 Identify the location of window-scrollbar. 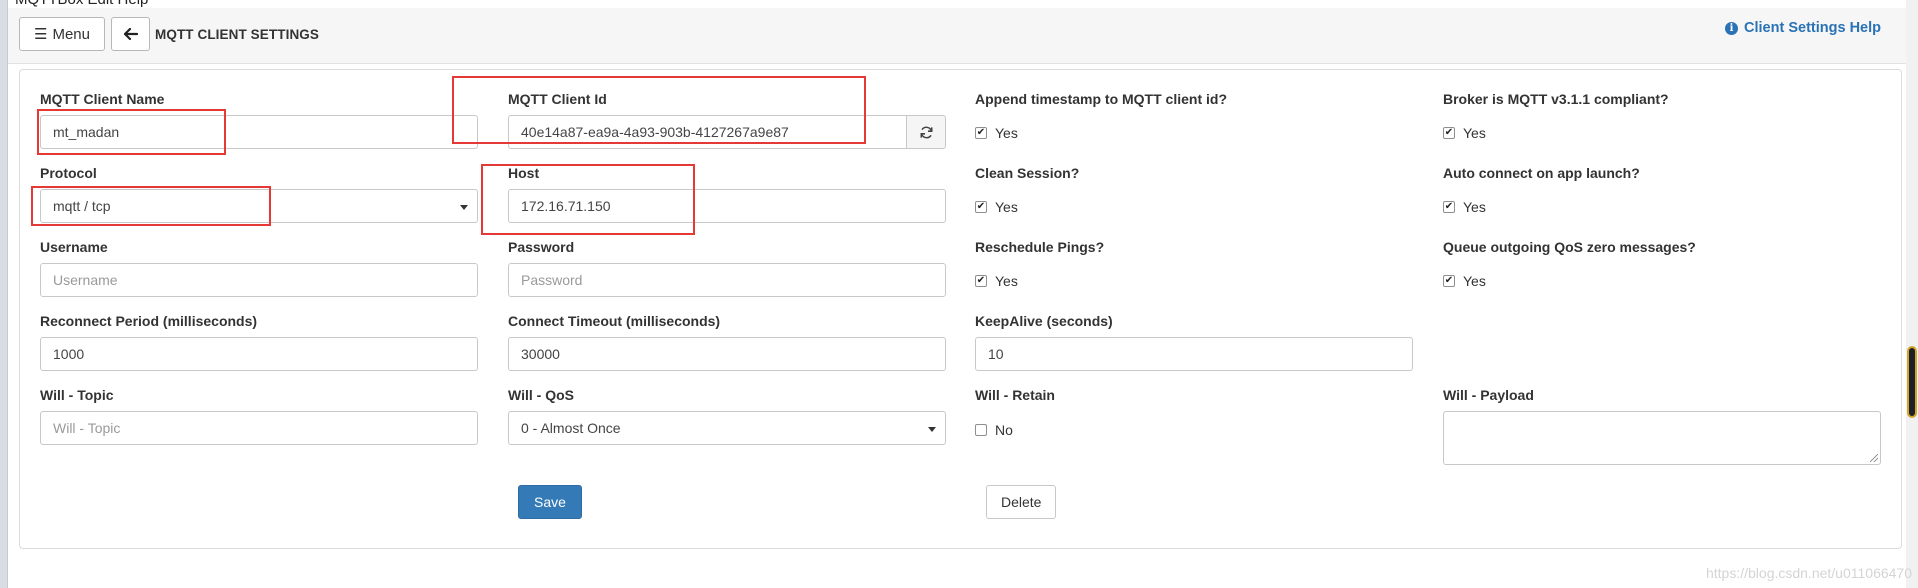
(1912, 294).